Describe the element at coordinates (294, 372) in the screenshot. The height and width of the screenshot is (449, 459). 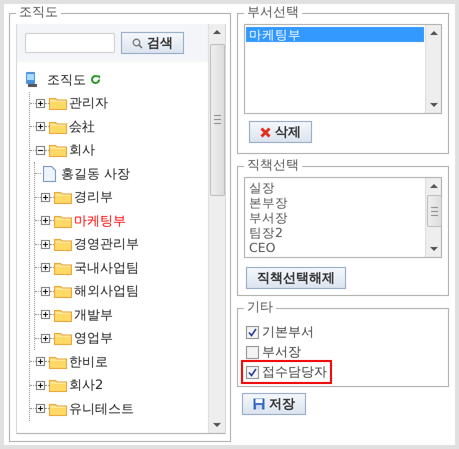
I see `checkbox-label: 접수담당자` at that location.